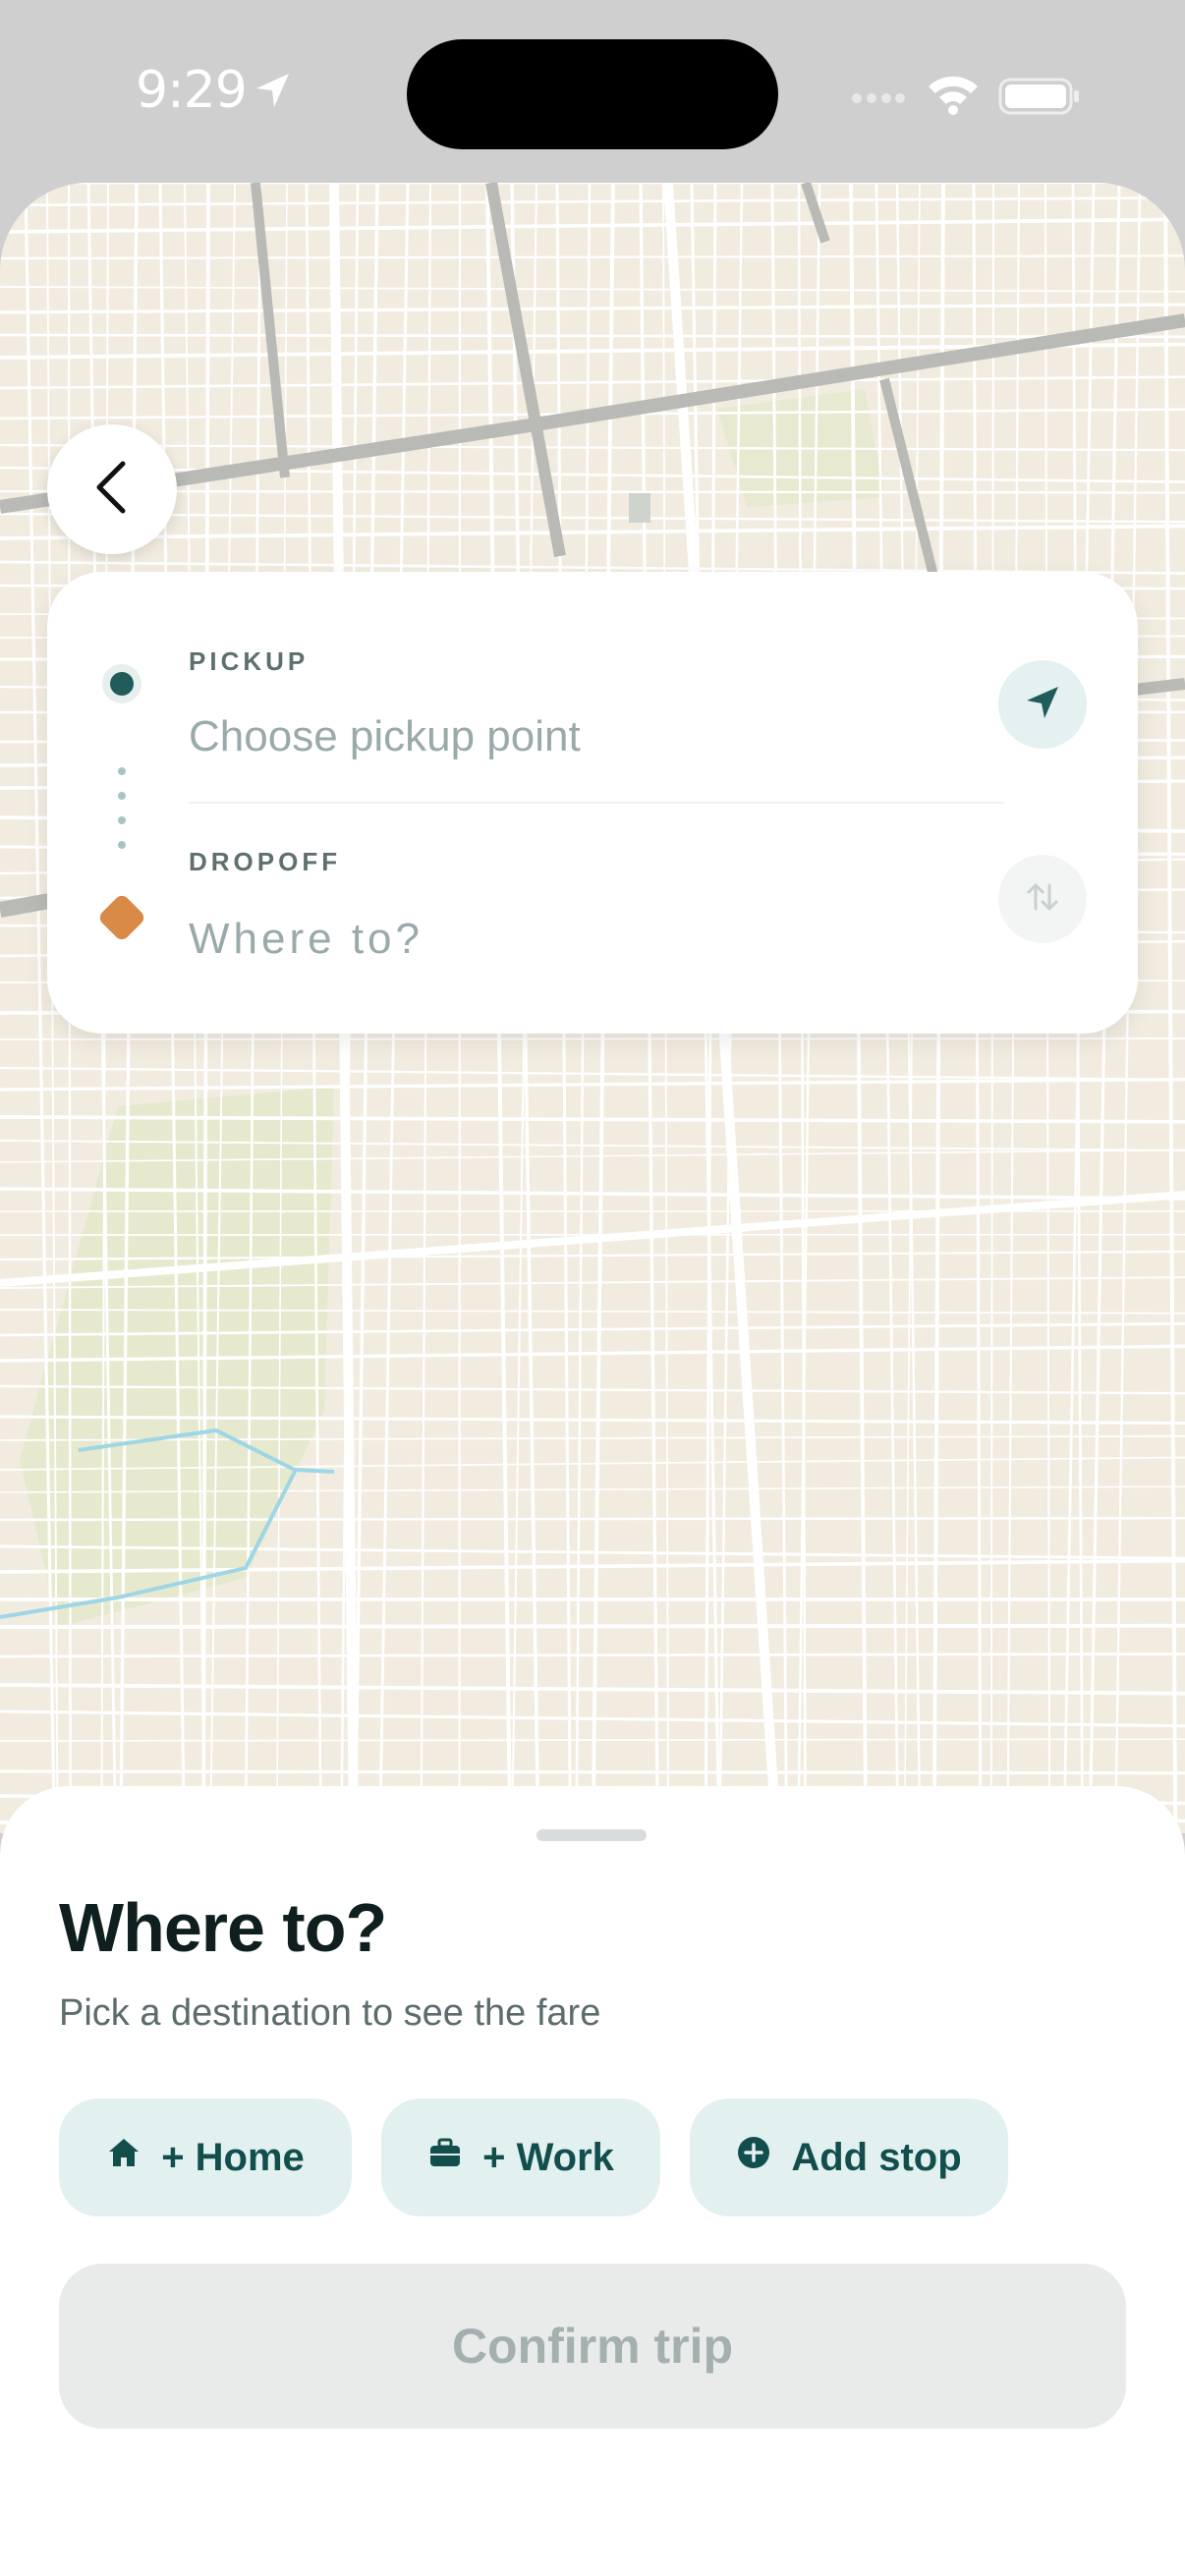 The image size is (1185, 2576). I want to click on back-button, so click(112, 489).